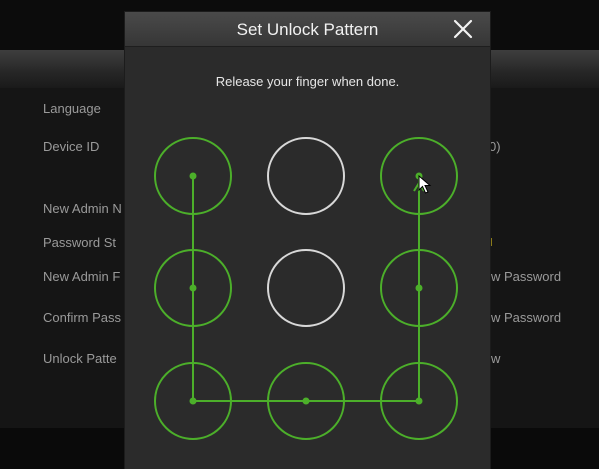  What do you see at coordinates (72, 108) in the screenshot?
I see `language-label: Language` at bounding box center [72, 108].